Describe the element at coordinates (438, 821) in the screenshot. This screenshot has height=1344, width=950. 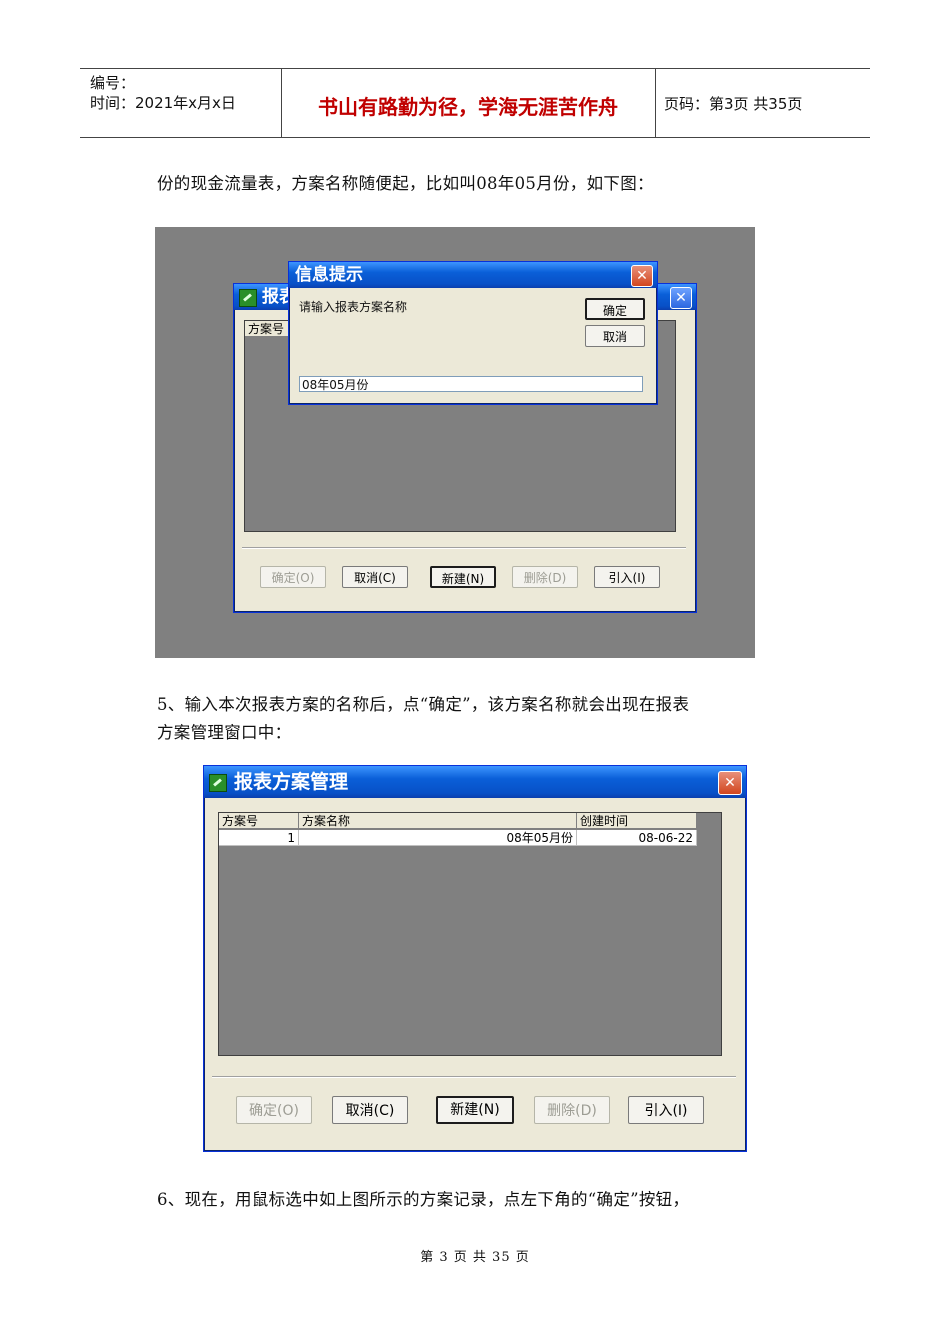
I see `column-header-name: 方案名称` at that location.